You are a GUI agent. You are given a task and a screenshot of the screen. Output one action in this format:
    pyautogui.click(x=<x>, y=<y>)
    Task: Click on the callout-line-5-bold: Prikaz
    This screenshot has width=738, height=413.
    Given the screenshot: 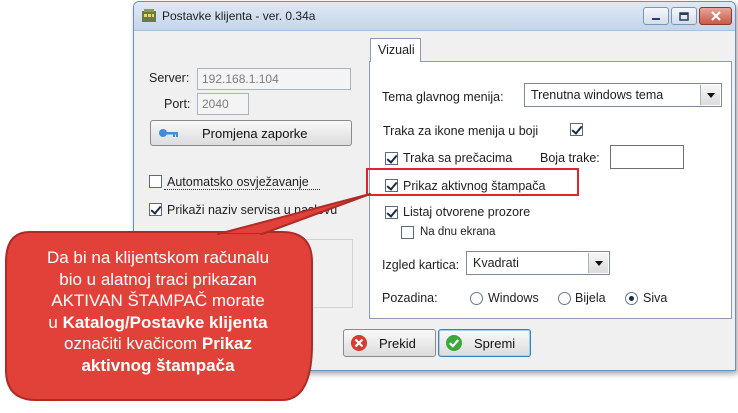 What is the action you would take?
    pyautogui.click(x=227, y=343)
    